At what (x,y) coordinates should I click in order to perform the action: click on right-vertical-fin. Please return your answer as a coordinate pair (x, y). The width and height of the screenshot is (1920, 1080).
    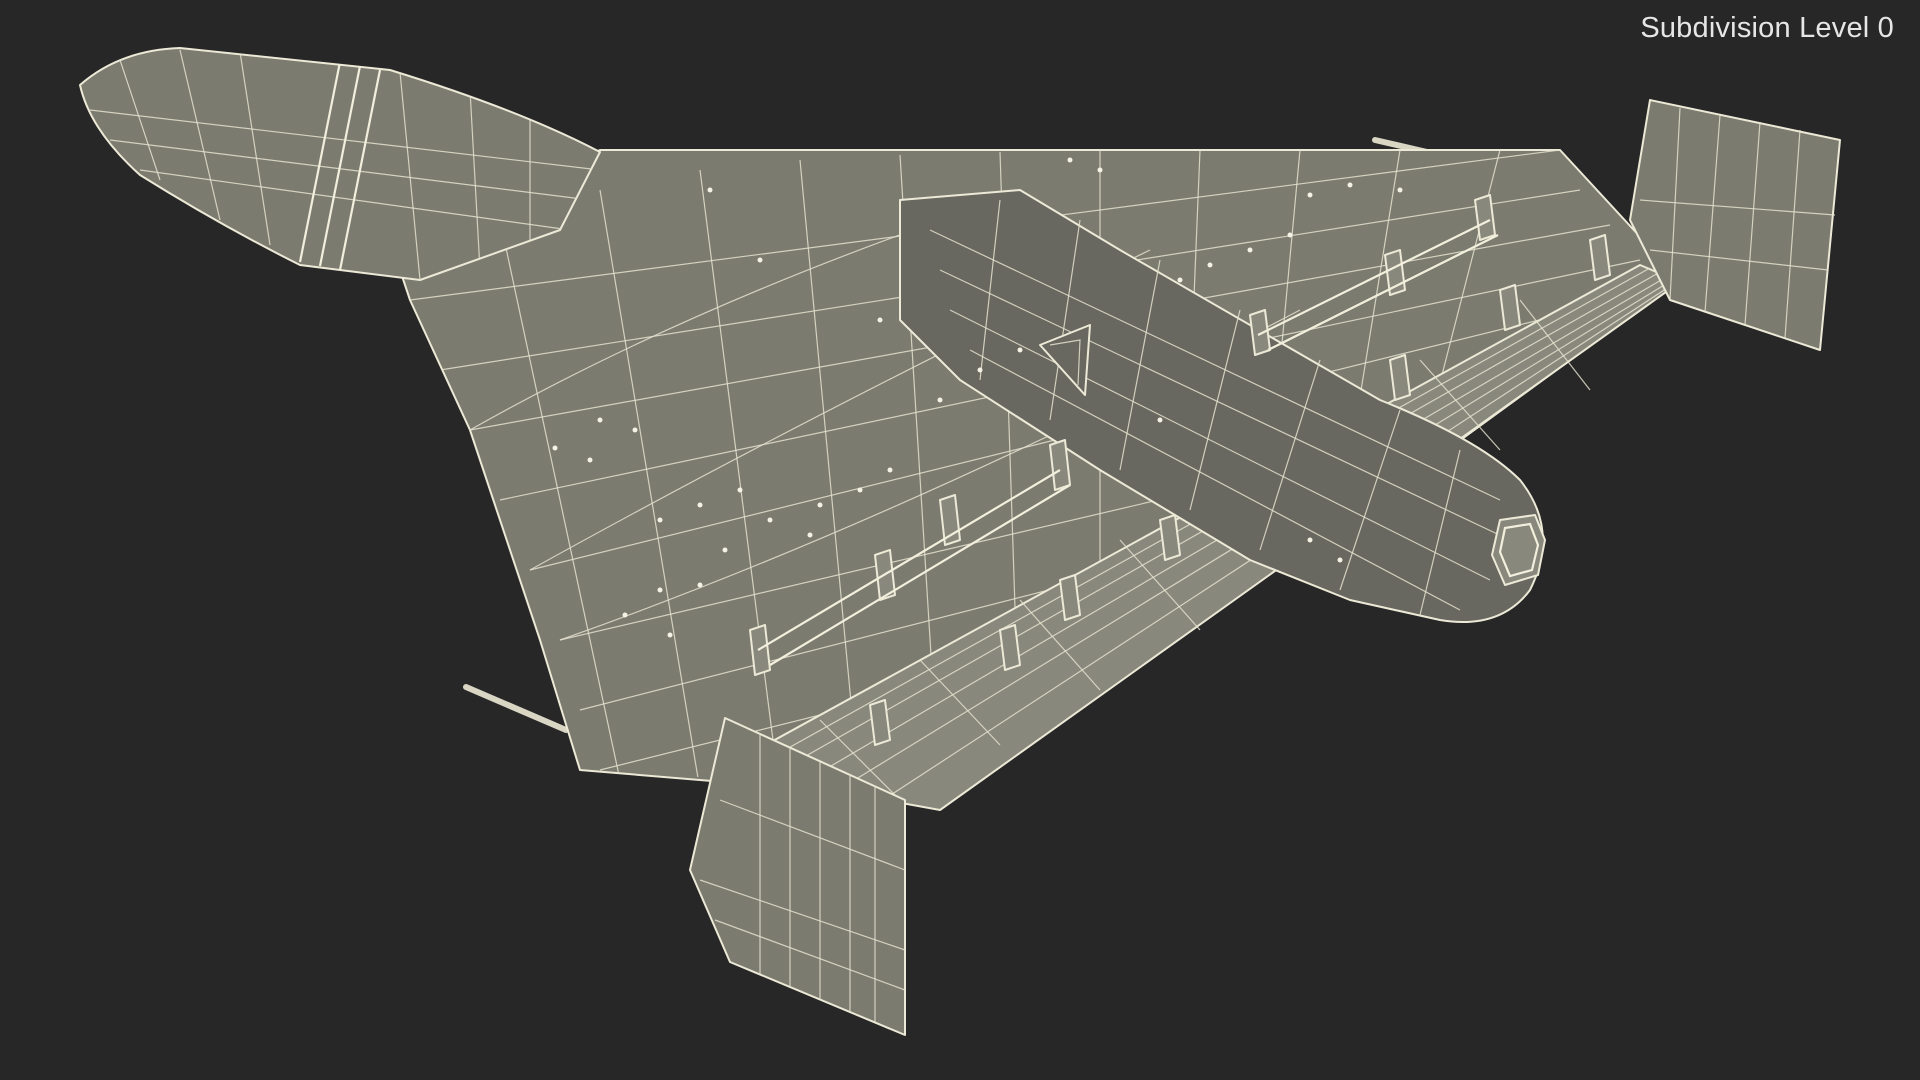
    Looking at the image, I should click on (1735, 225).